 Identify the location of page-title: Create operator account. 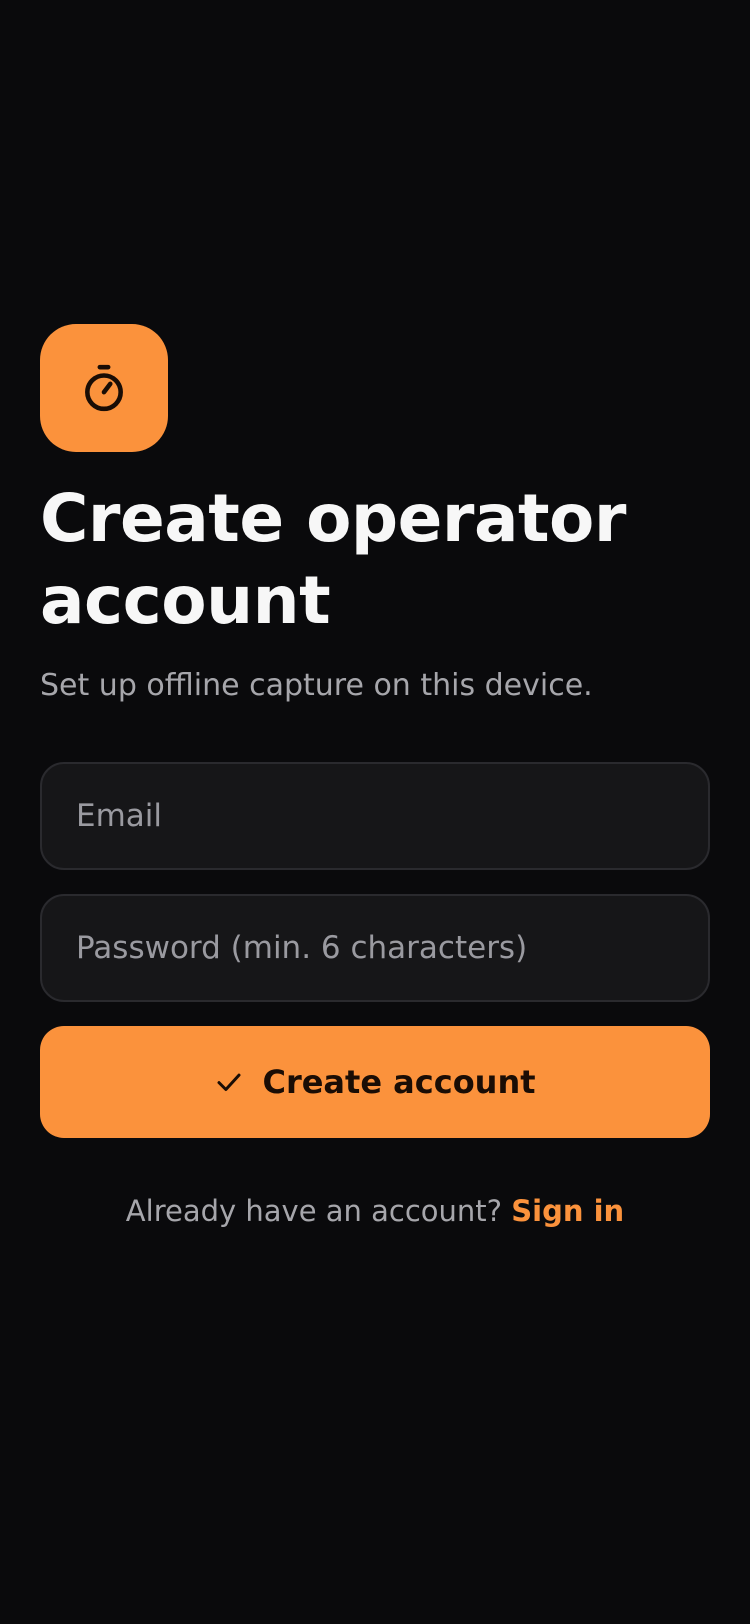
(375, 560).